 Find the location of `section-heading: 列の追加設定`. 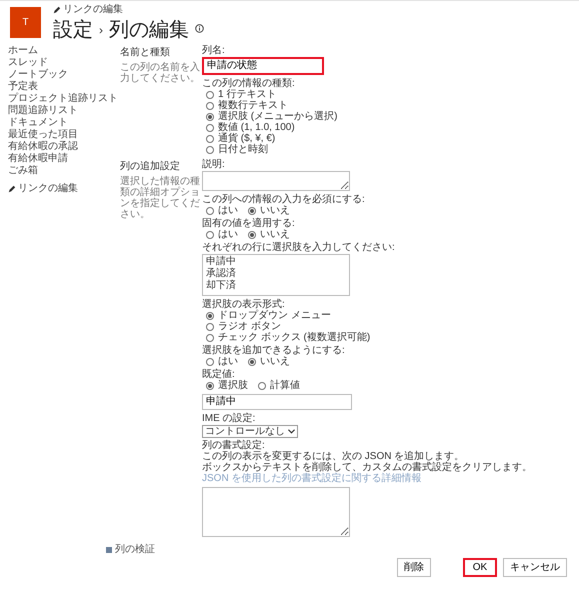

section-heading: 列の追加設定 is located at coordinates (150, 167).